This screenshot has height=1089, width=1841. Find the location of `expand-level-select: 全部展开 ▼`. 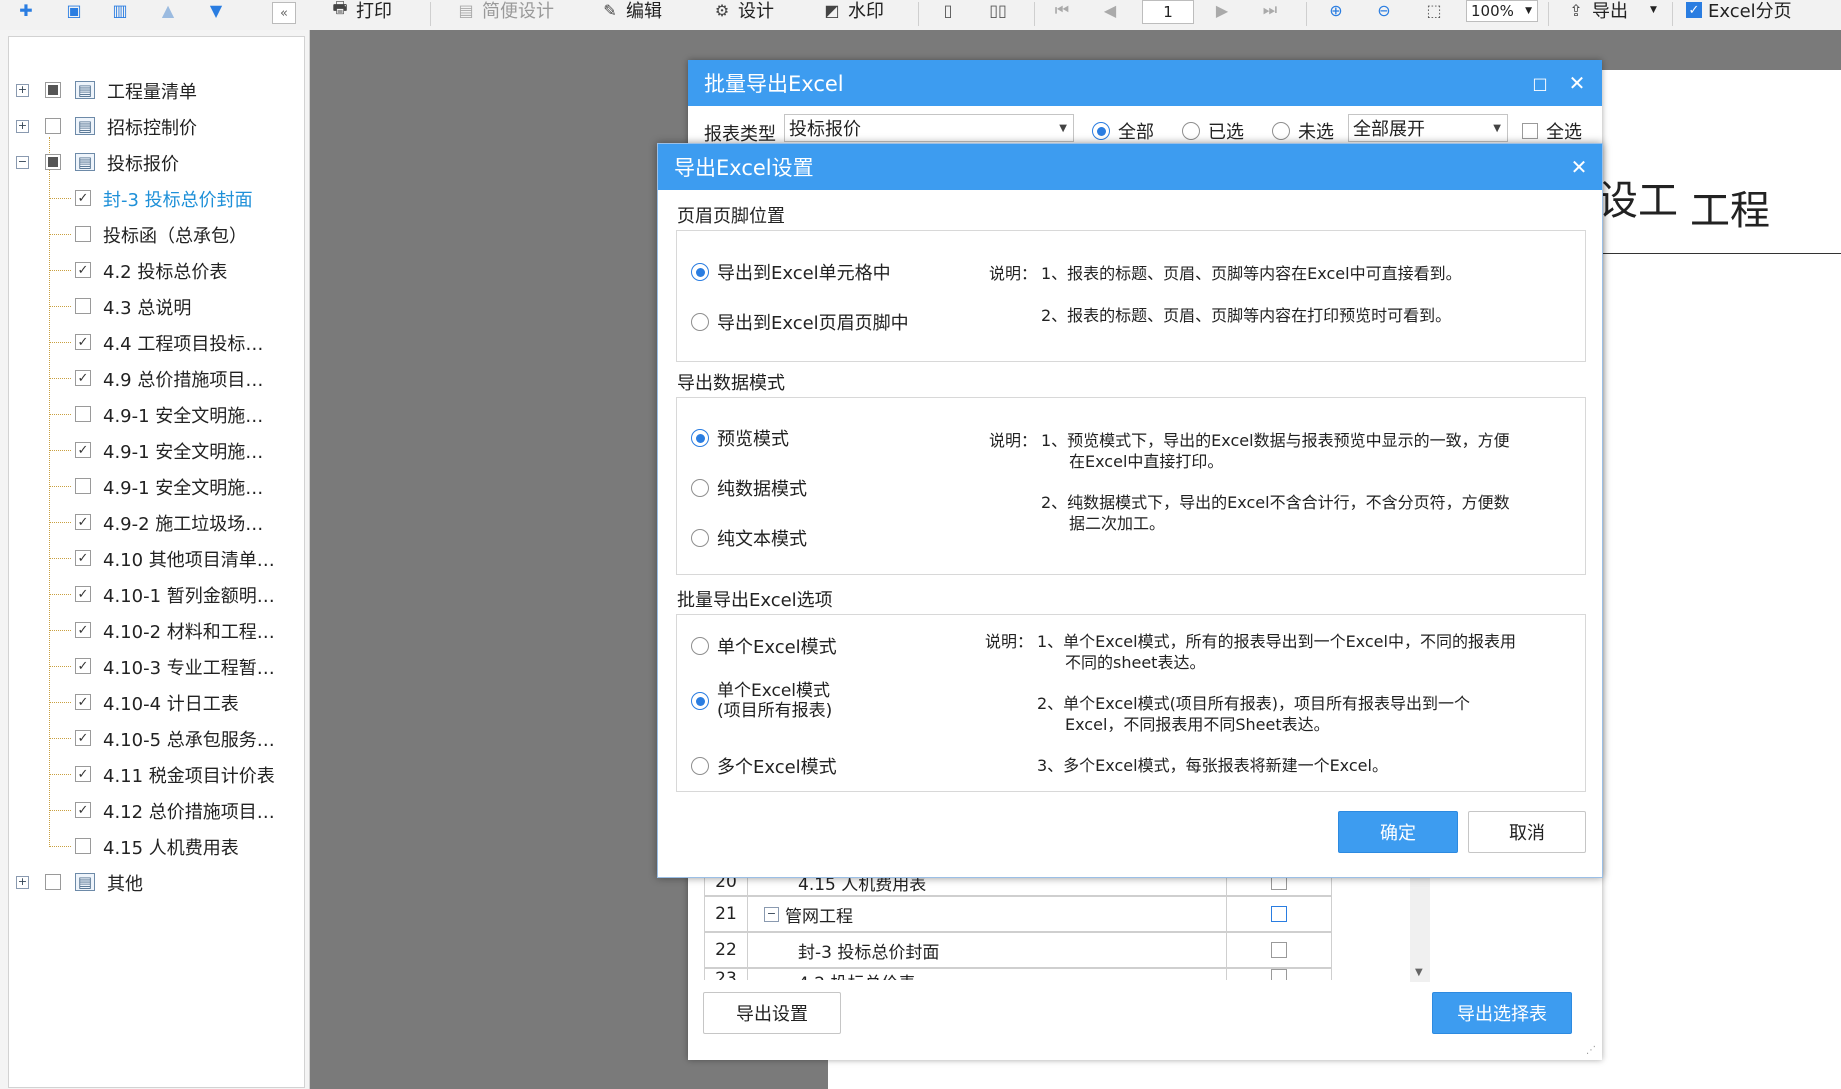

expand-level-select: 全部展开 ▼ is located at coordinates (1428, 128).